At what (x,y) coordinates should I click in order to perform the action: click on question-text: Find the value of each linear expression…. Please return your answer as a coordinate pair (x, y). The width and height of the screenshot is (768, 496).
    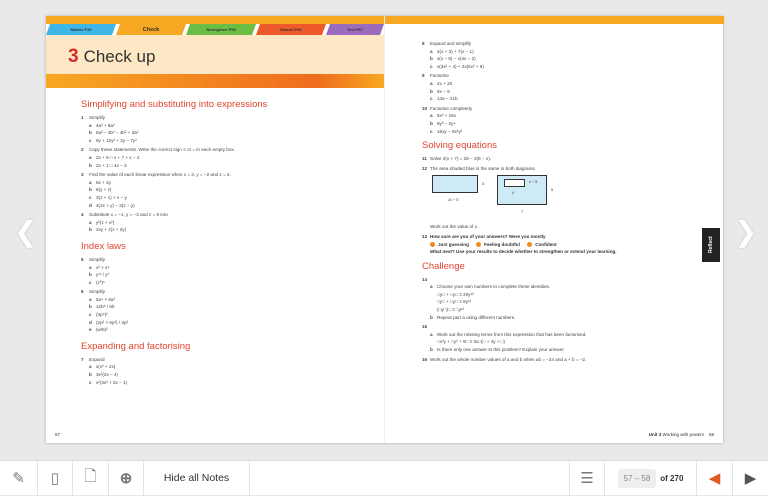
    Looking at the image, I should click on (160, 175).